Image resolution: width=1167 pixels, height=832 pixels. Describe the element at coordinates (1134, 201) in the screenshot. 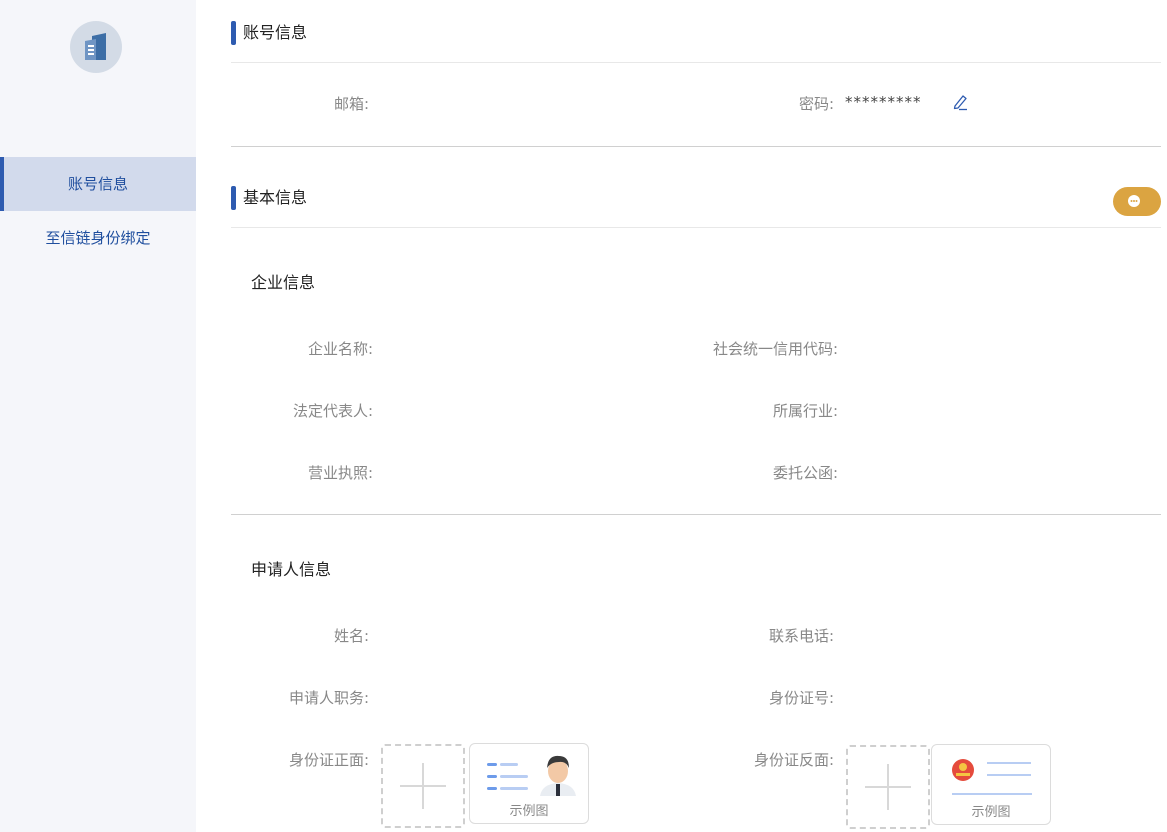

I see `chat-bubble-icon` at that location.